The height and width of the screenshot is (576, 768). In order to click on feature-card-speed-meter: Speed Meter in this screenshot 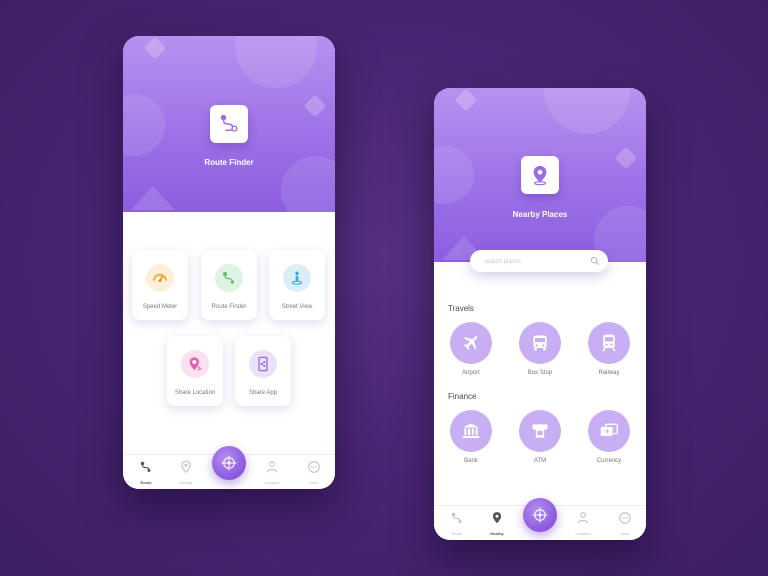, I will do `click(160, 285)`.